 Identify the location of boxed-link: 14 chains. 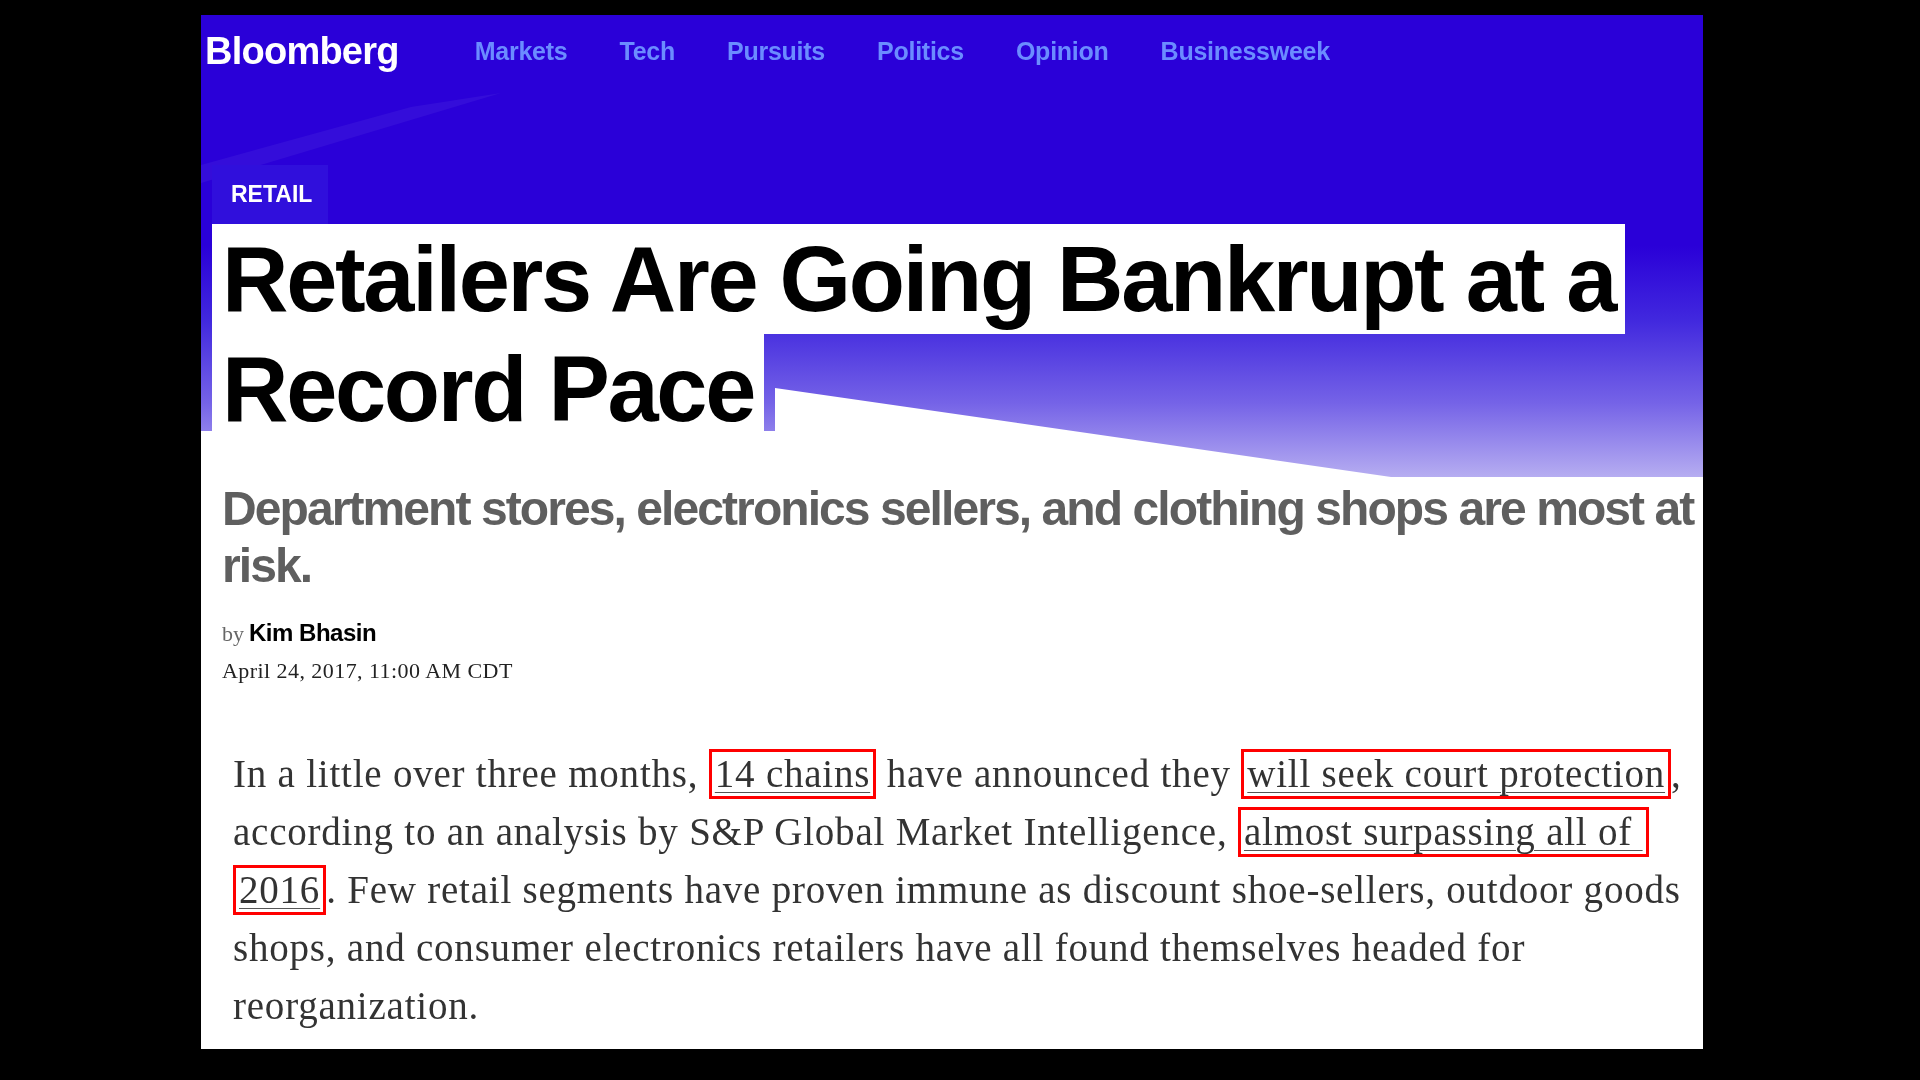
(792, 774).